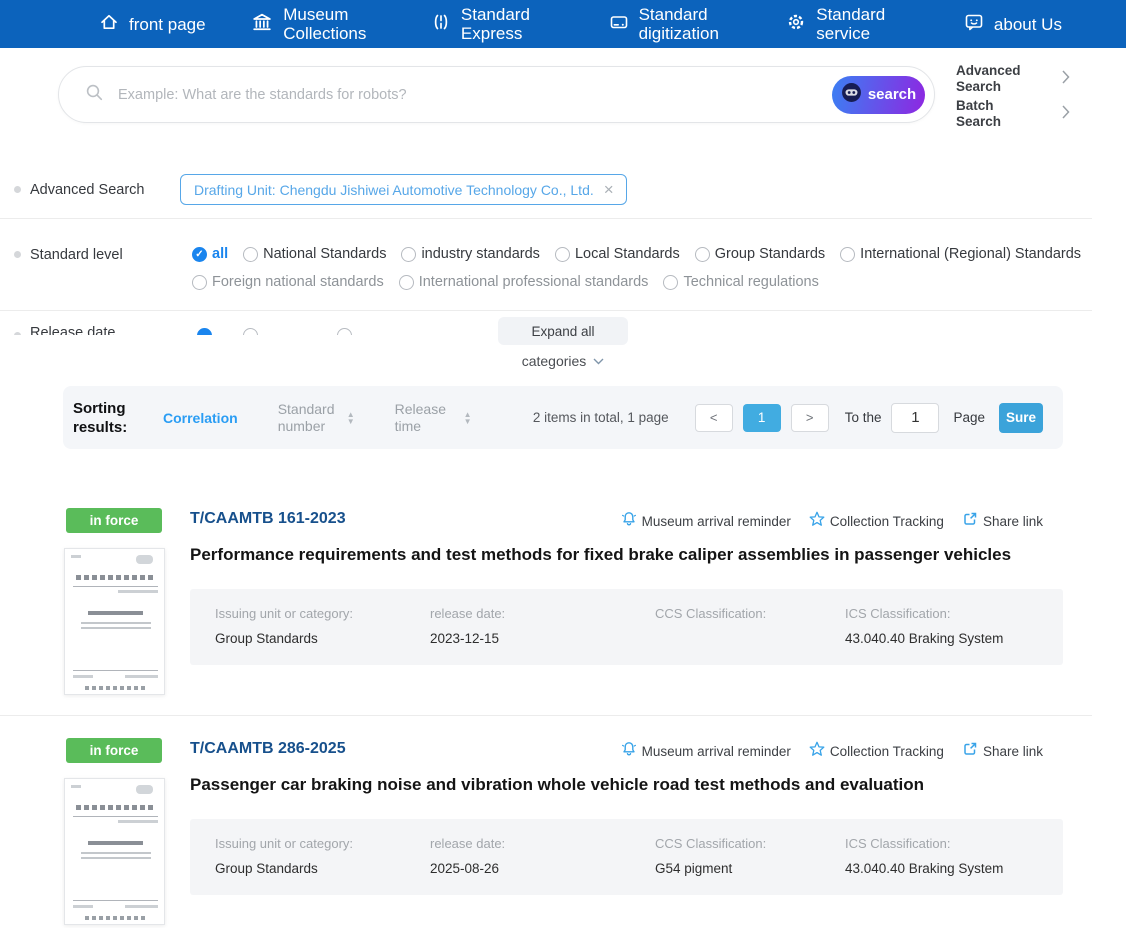 This screenshot has height=928, width=1126. I want to click on radio-local-standards: Local Standards, so click(617, 254).